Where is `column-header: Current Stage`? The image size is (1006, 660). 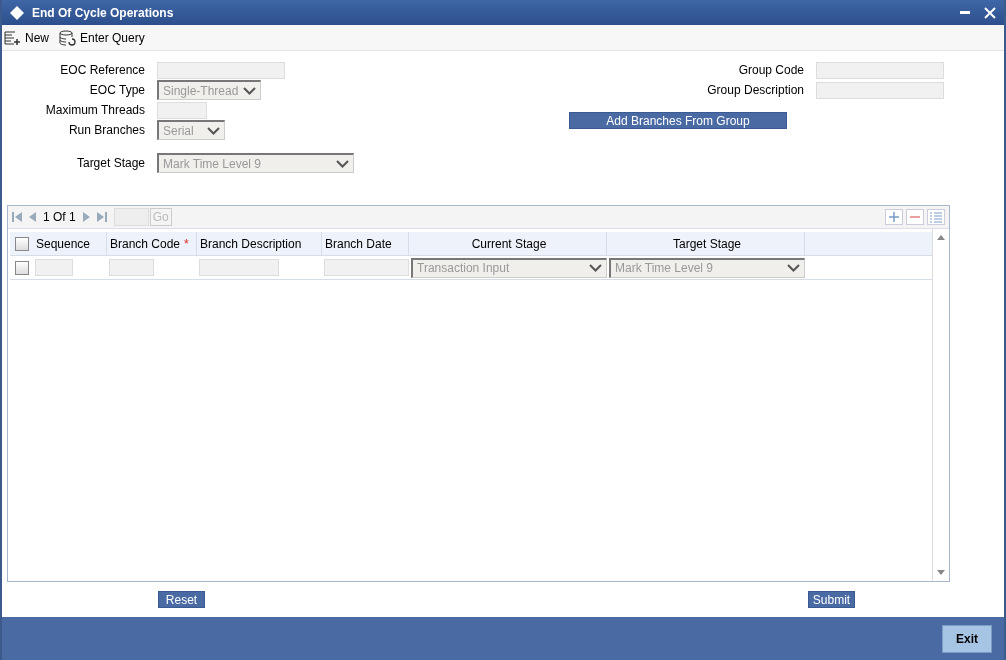 column-header: Current Stage is located at coordinates (509, 243).